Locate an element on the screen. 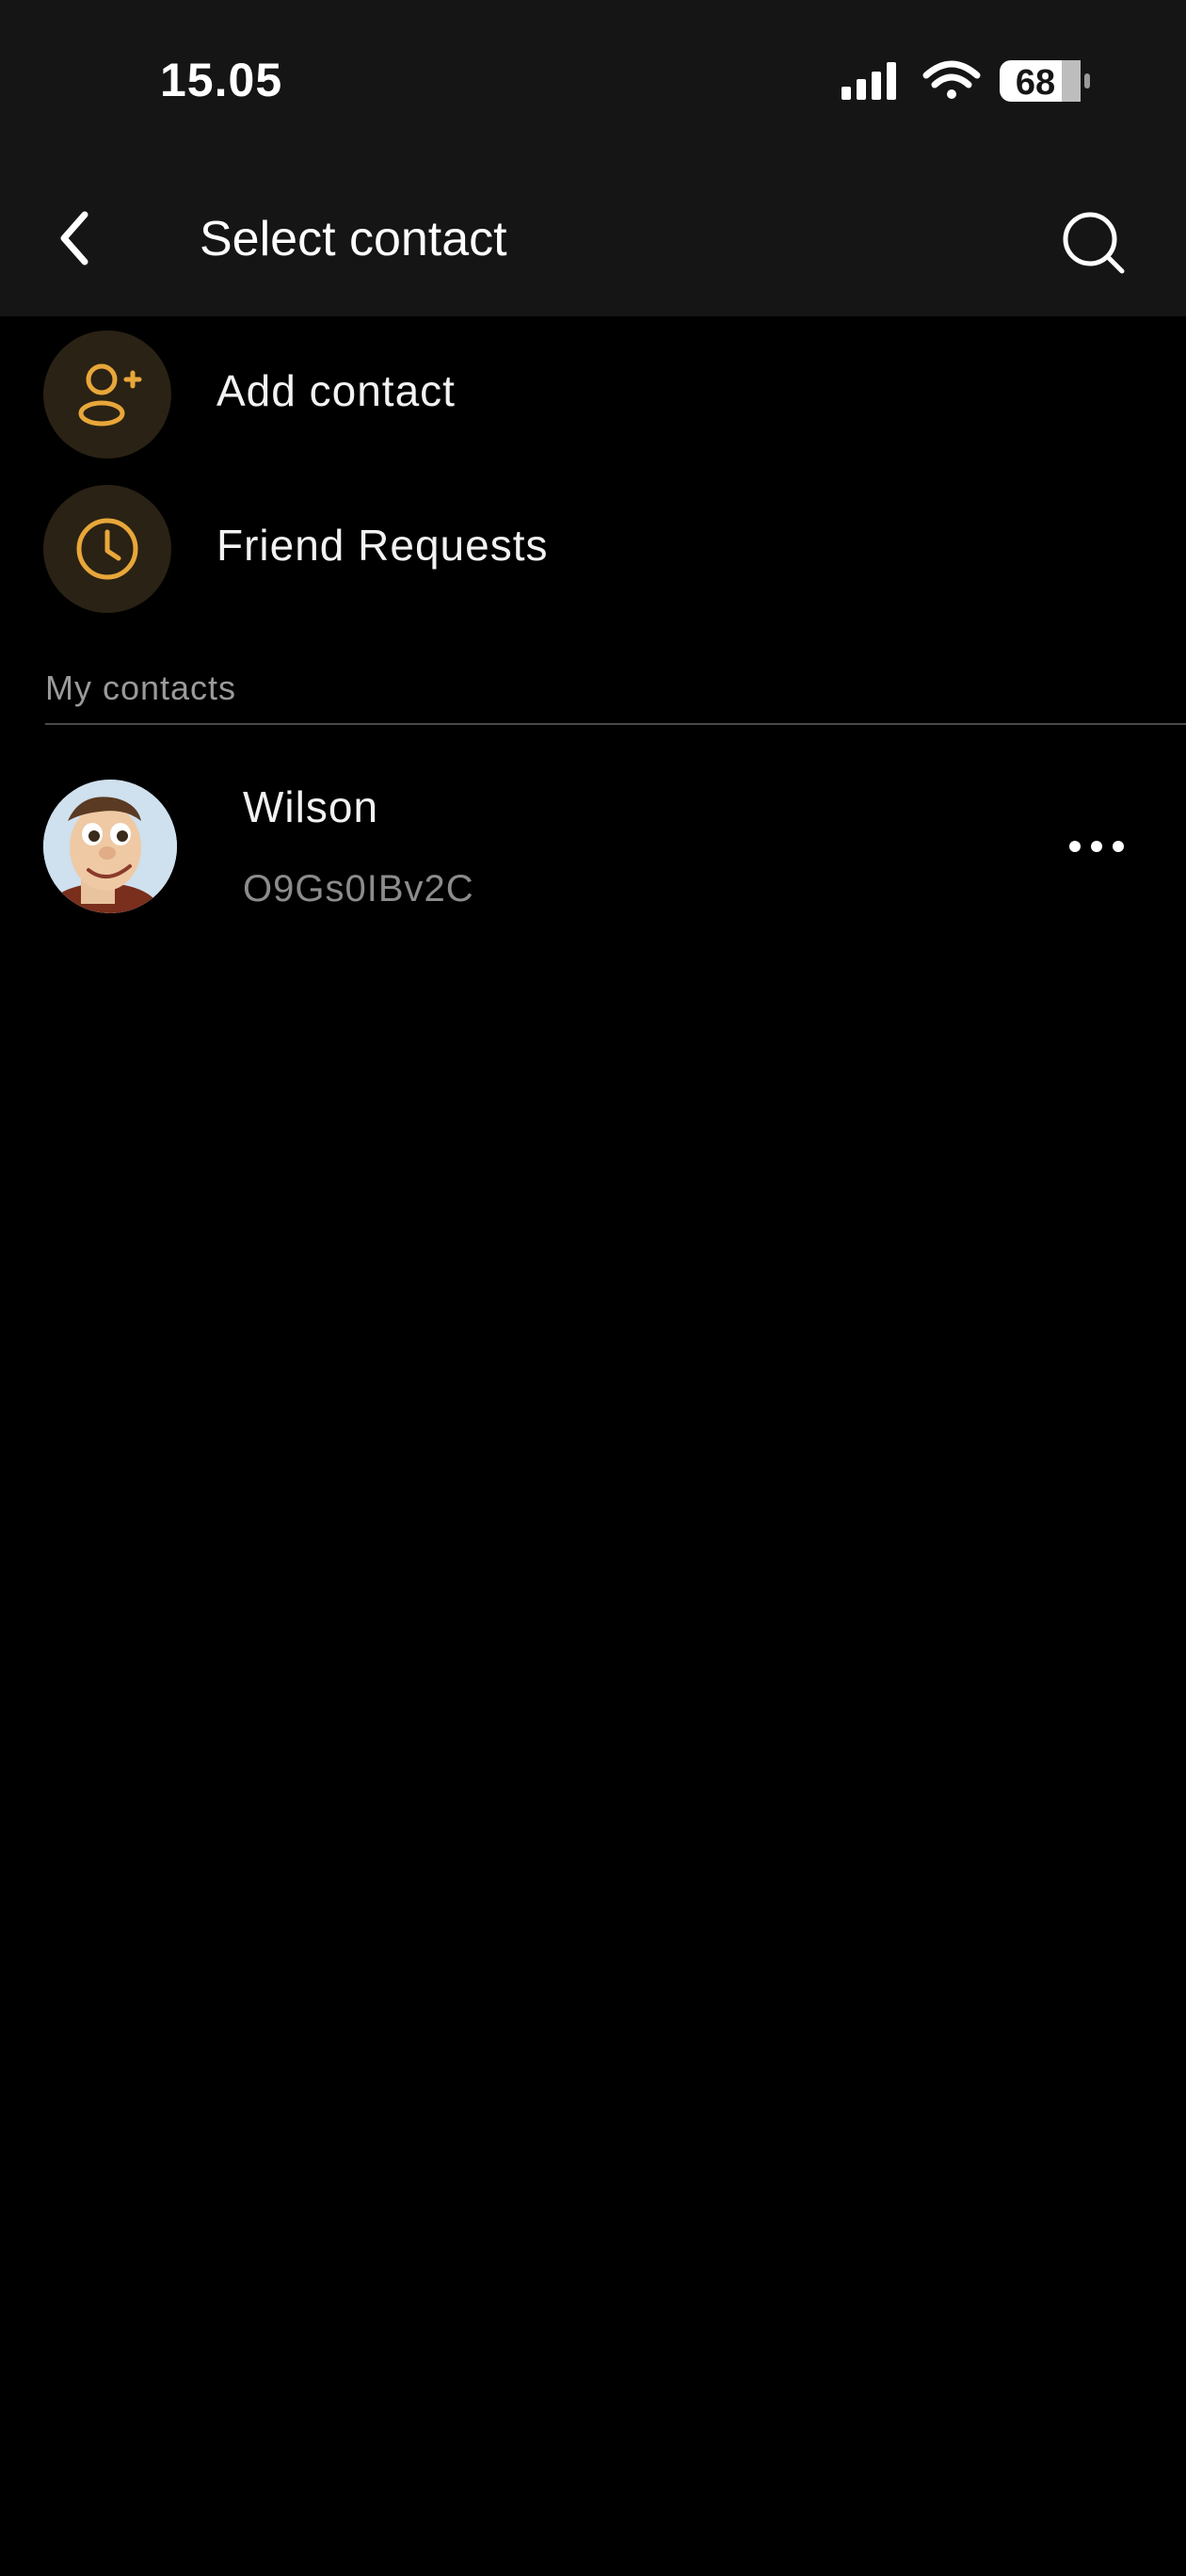 This screenshot has height=2576, width=1186. avatar-image is located at coordinates (110, 846).